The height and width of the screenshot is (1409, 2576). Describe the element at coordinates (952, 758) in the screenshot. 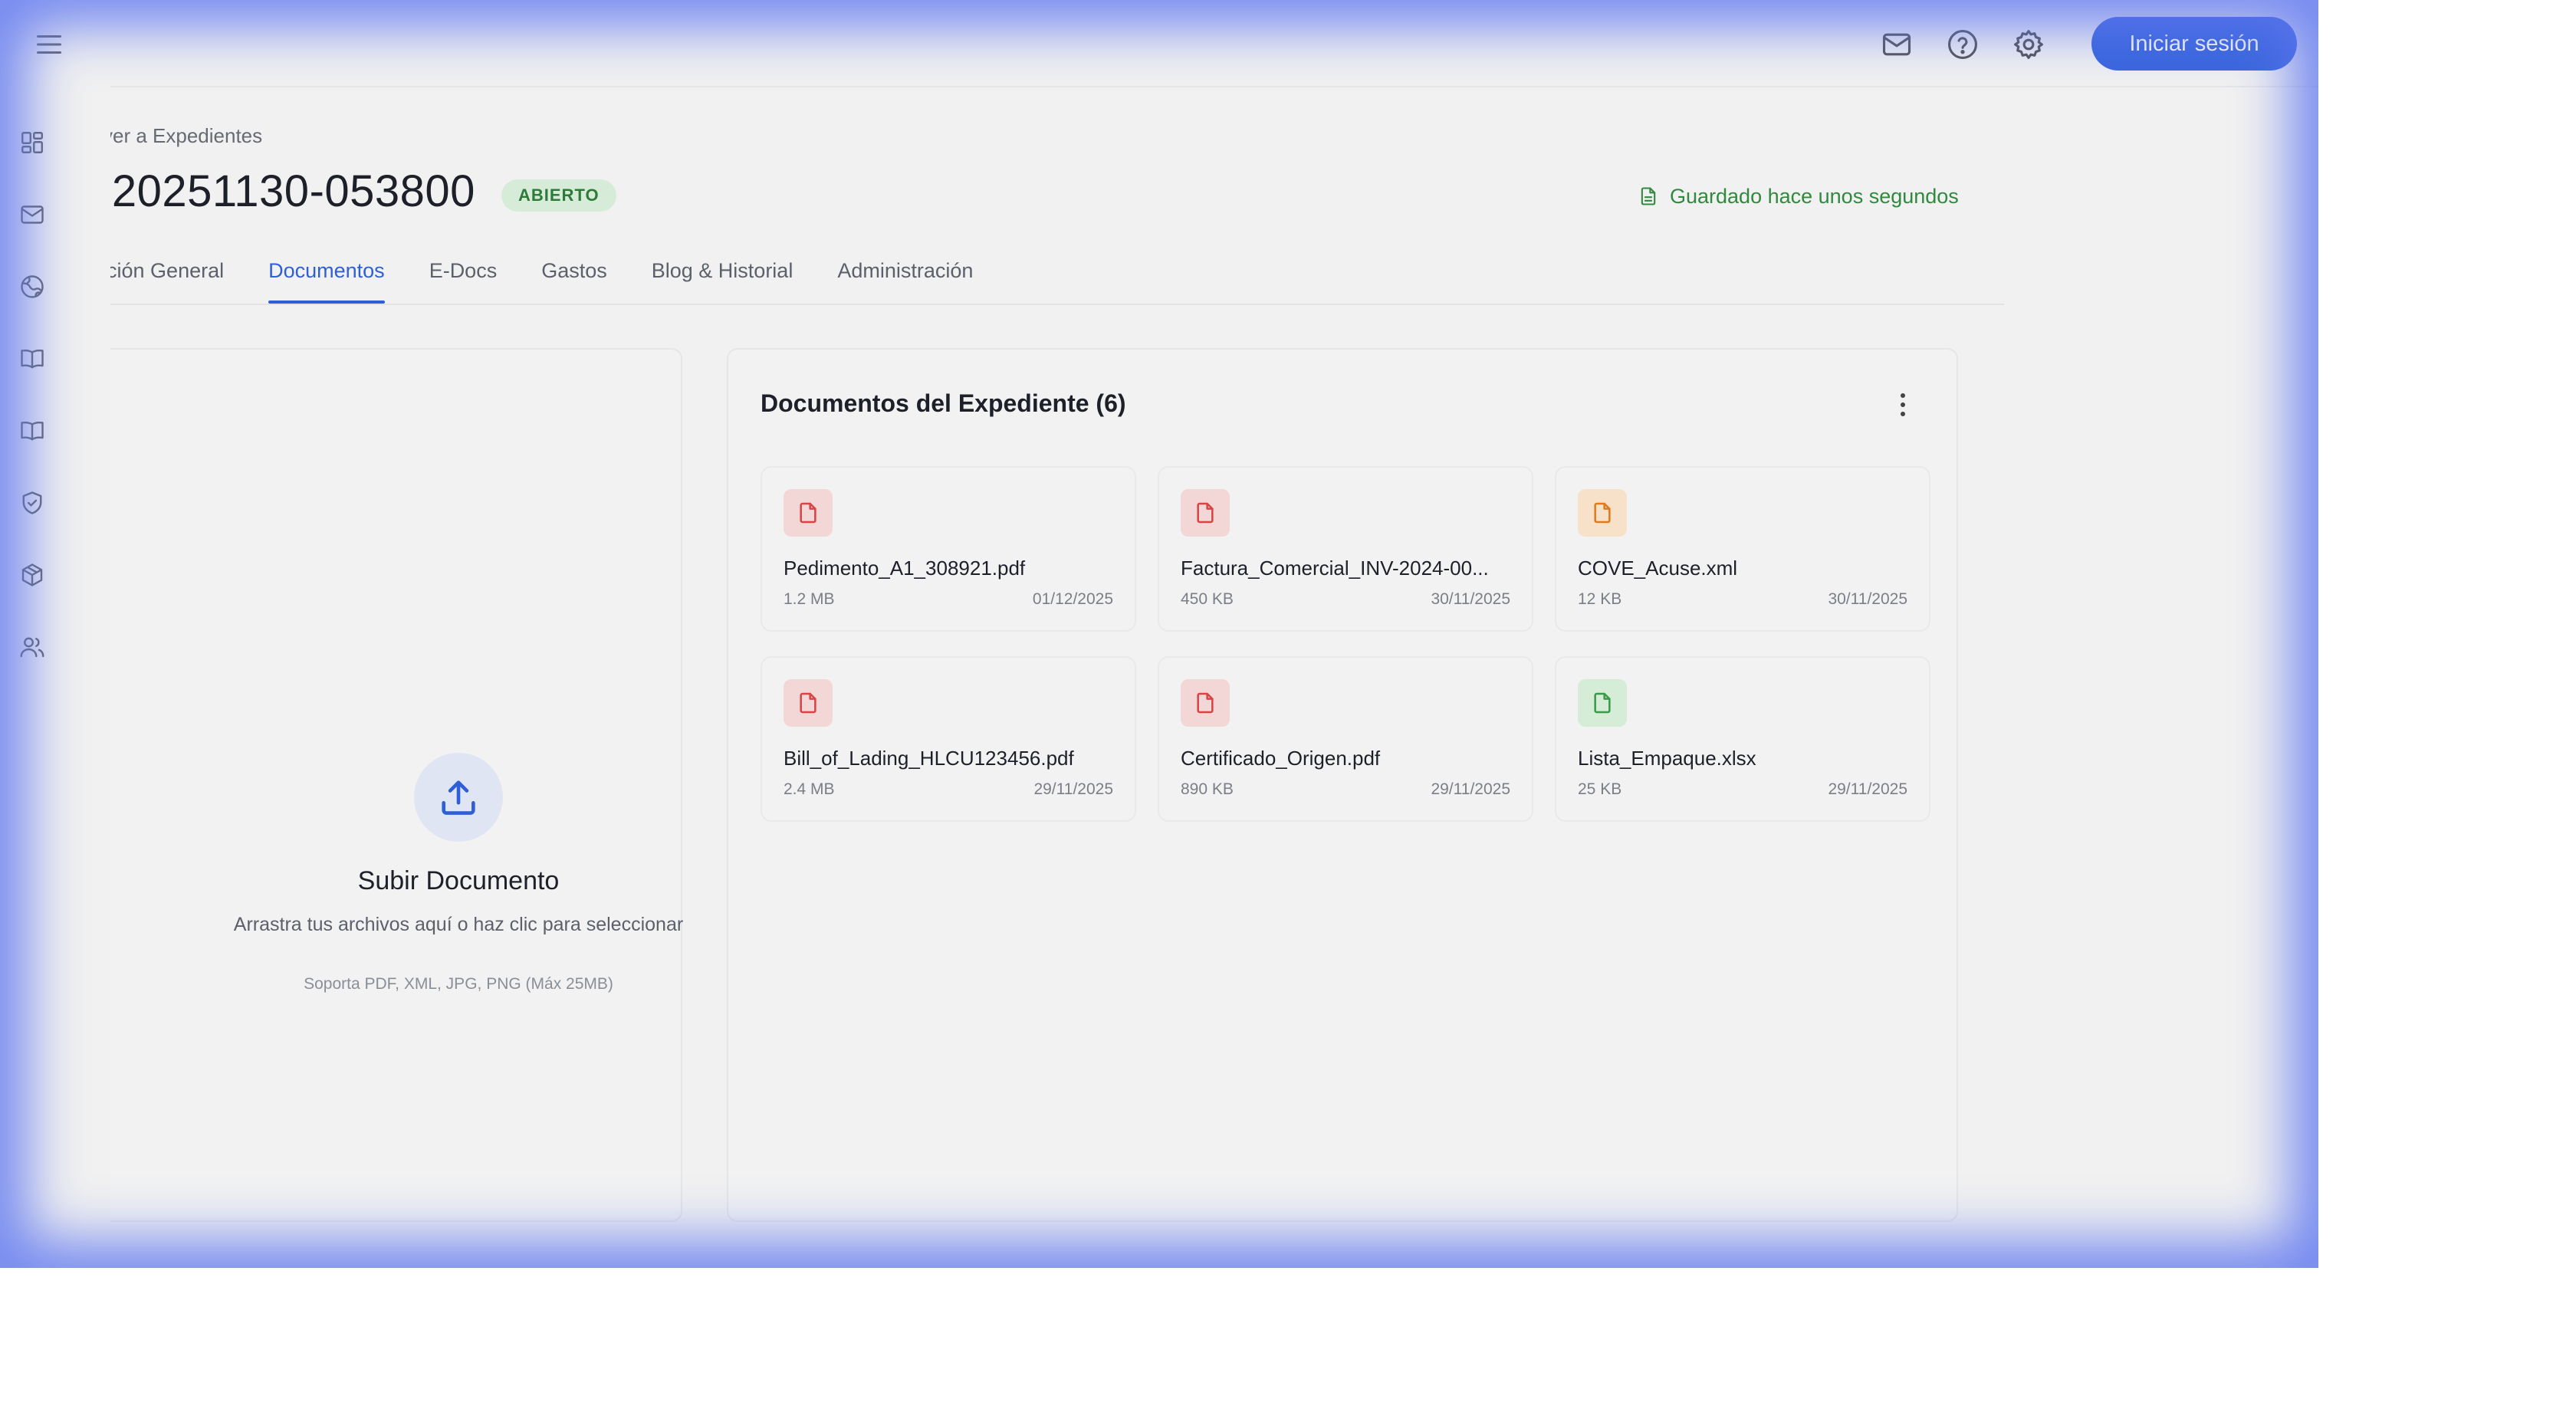

I see `document-name: Bill_of_Lading_HLCU123456.pdf` at that location.